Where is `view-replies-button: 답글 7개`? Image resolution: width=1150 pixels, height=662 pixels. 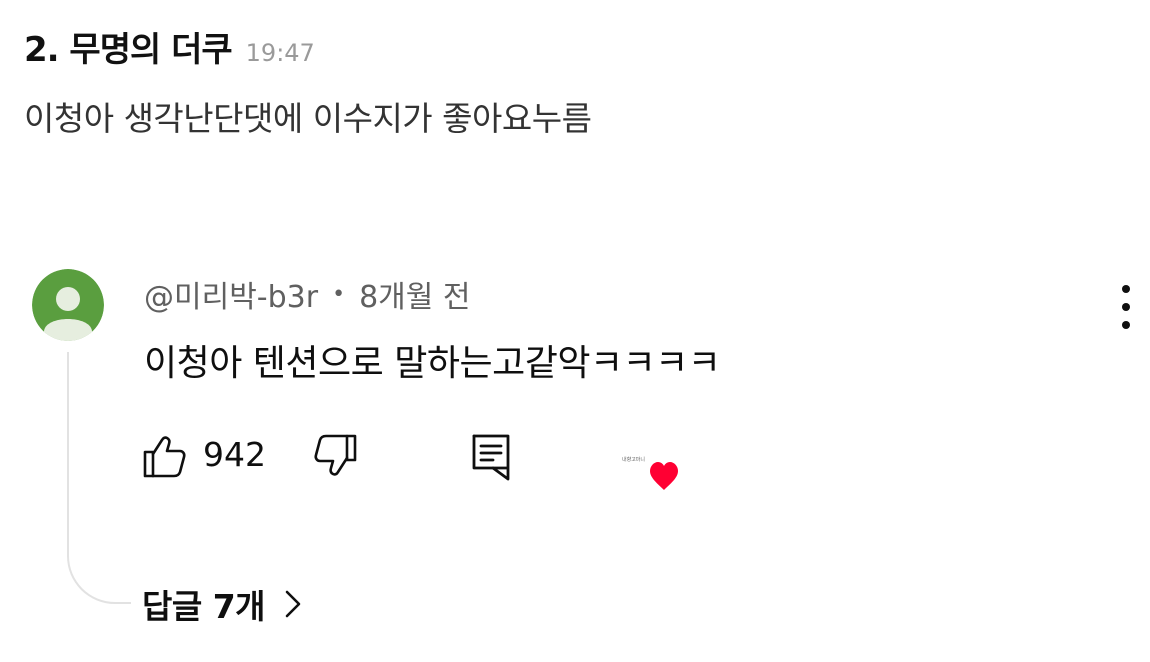 view-replies-button: 답글 7개 is located at coordinates (222, 604).